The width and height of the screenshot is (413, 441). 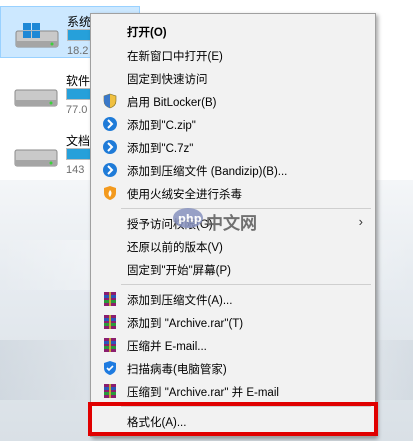 I want to click on menu-item-label: 在新窗口中打开(E), so click(x=175, y=57).